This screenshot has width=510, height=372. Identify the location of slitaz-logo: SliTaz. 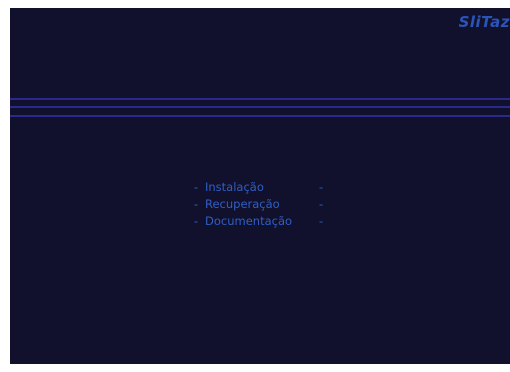
(484, 22).